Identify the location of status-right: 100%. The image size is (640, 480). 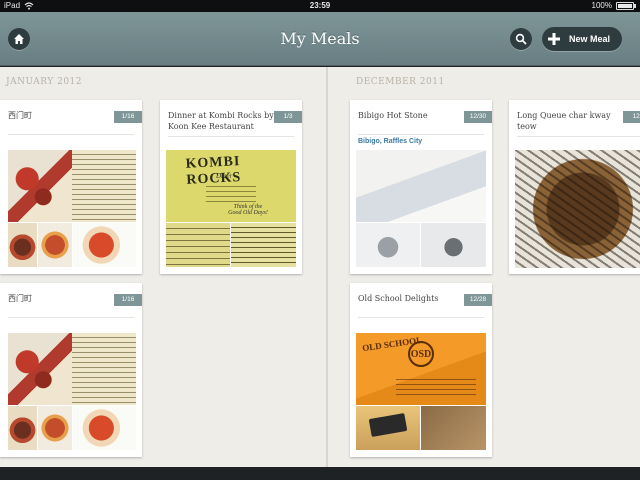
(614, 5).